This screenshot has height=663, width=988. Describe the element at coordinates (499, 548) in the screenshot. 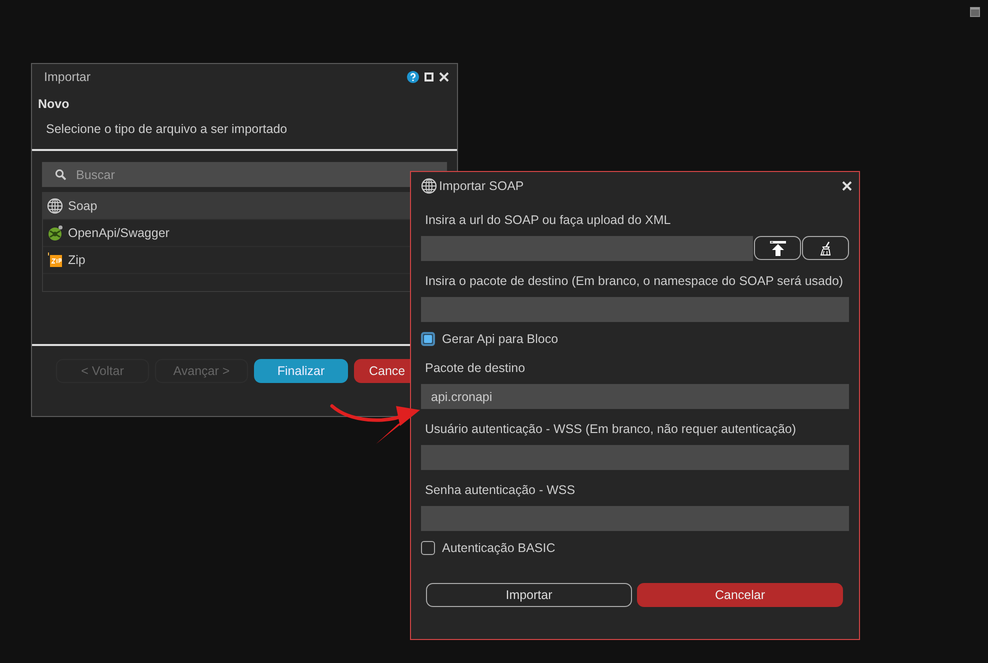

I see `checkbox-label: Autenticação BASIC` at that location.